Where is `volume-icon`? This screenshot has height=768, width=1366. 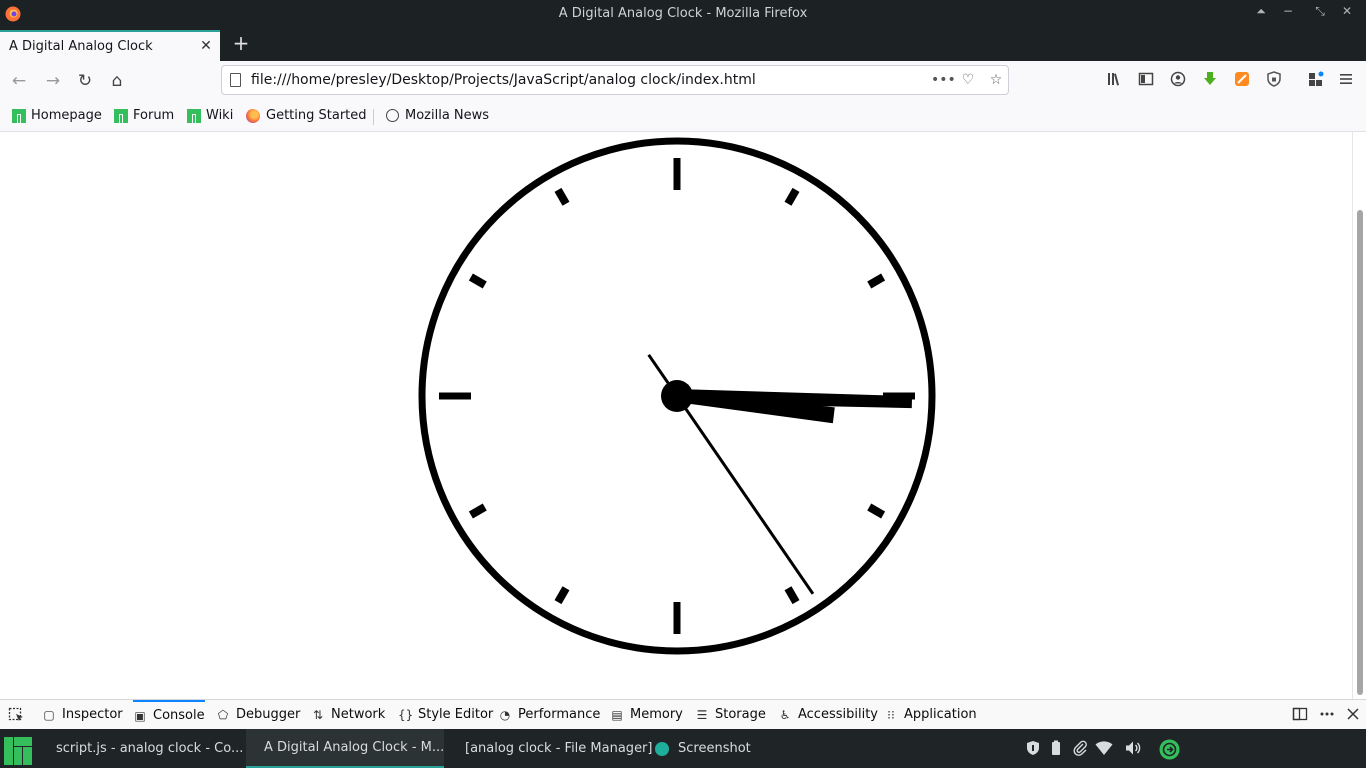 volume-icon is located at coordinates (1133, 749).